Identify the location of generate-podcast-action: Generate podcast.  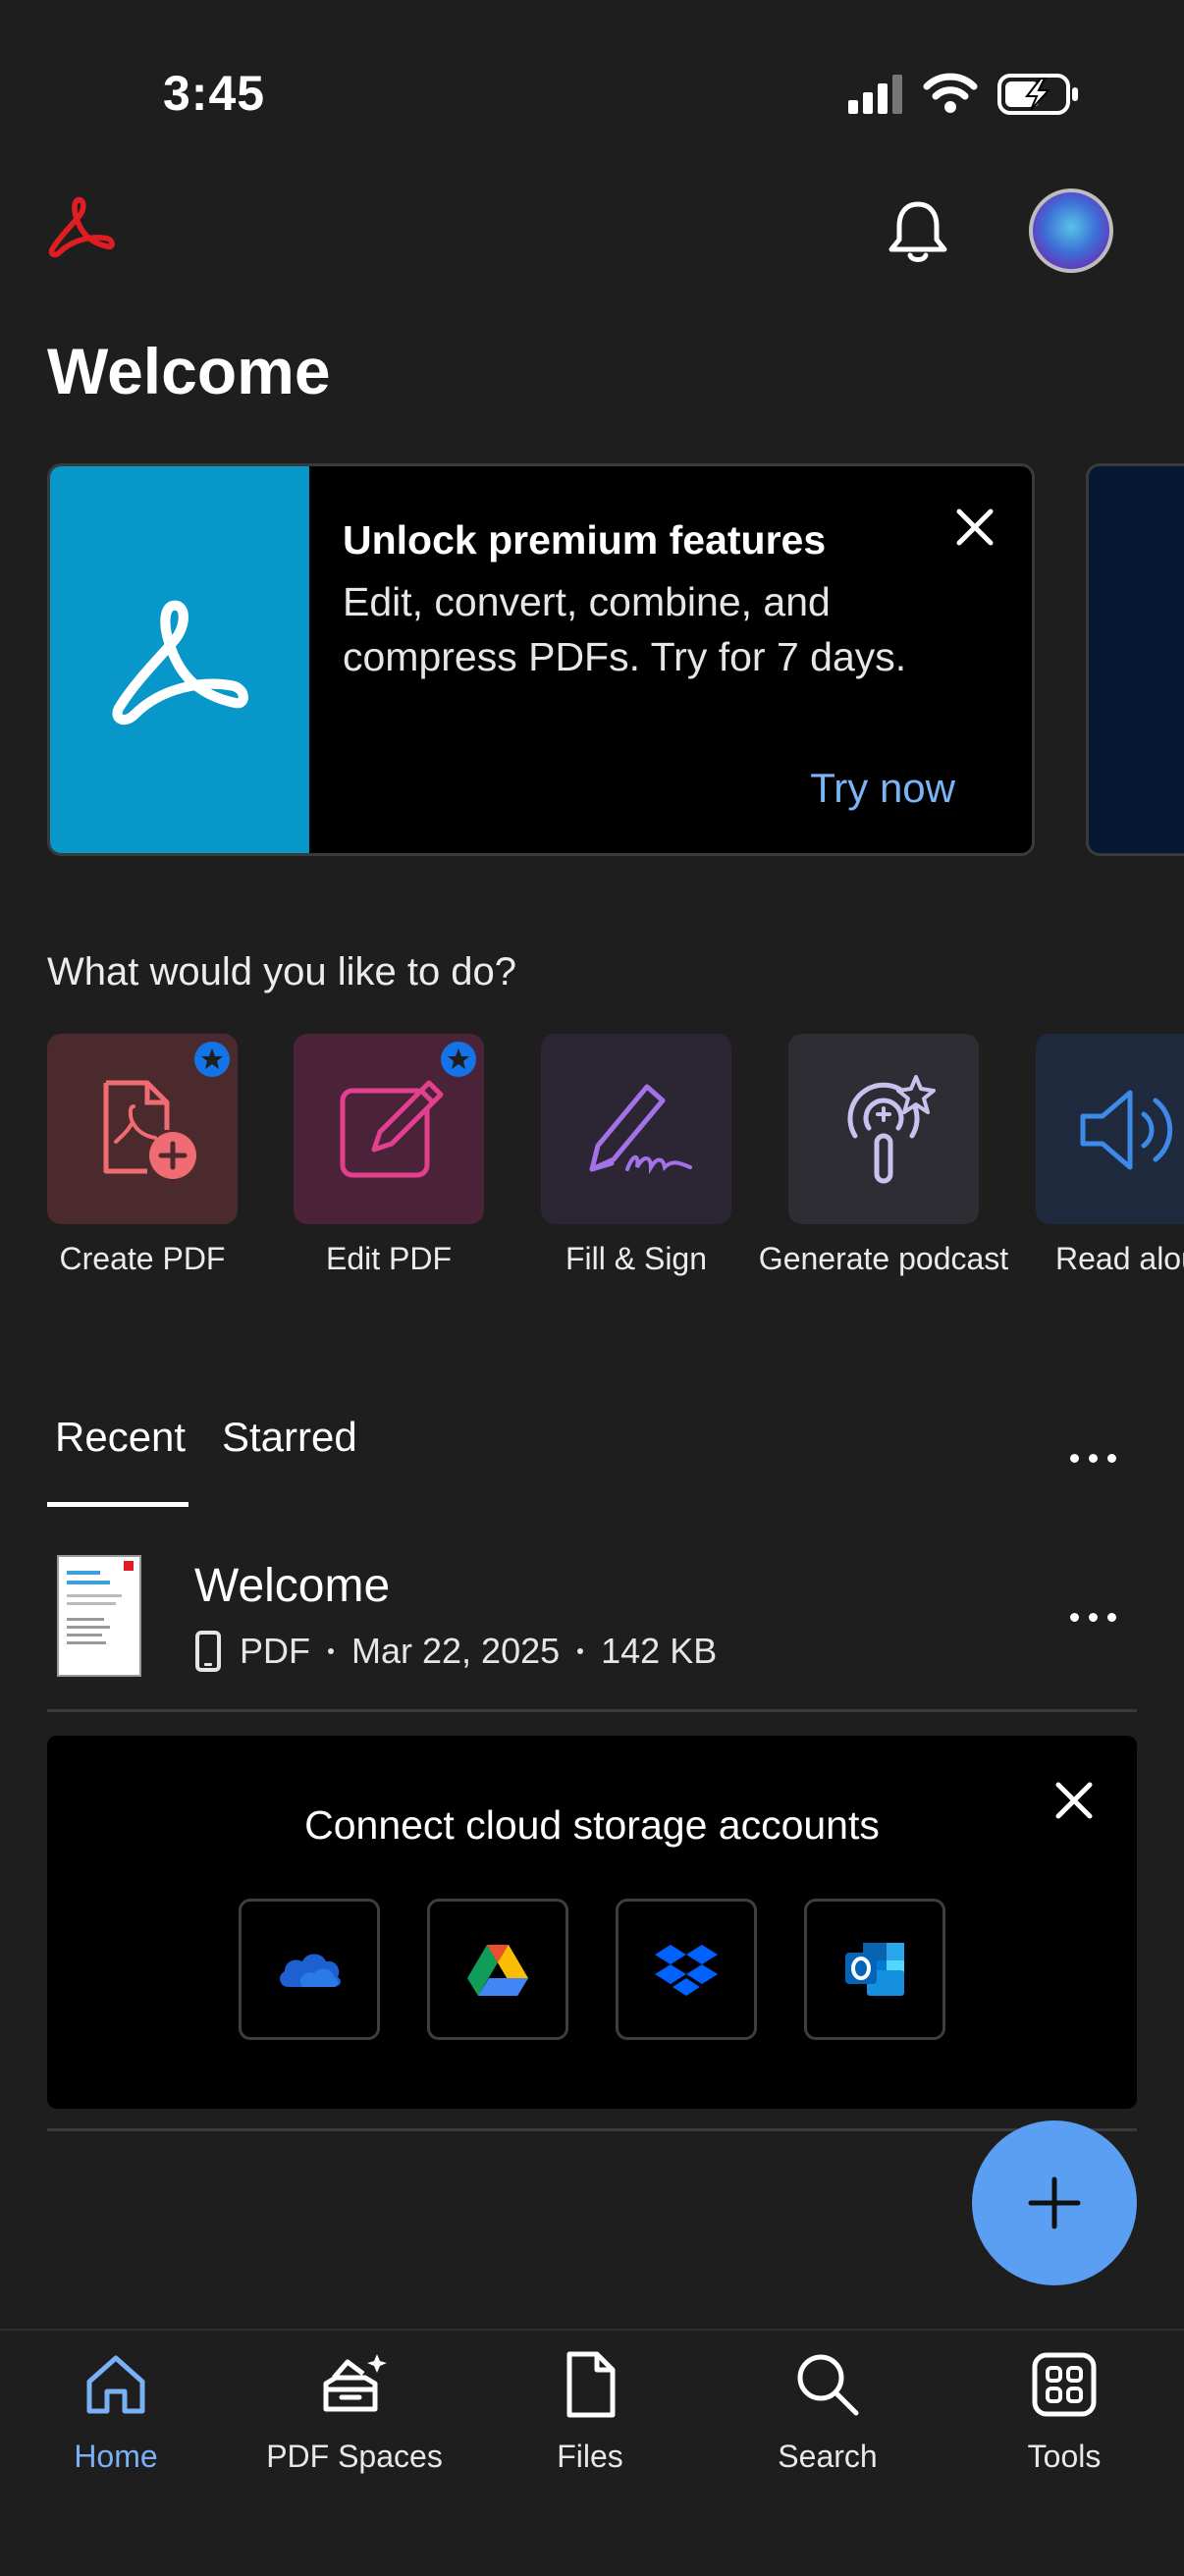
(883, 1156).